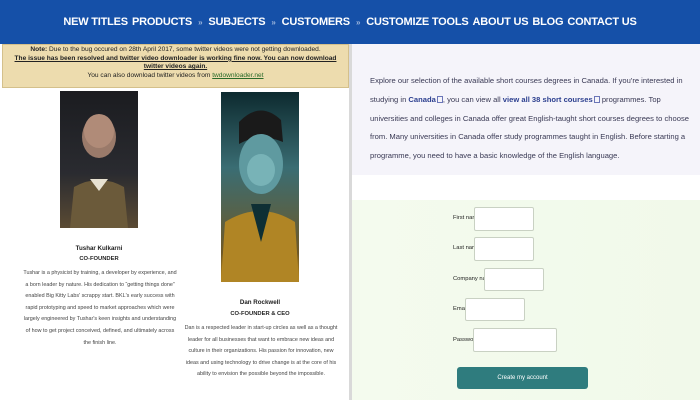 The width and height of the screenshot is (700, 400). I want to click on company-name-input, so click(514, 279).